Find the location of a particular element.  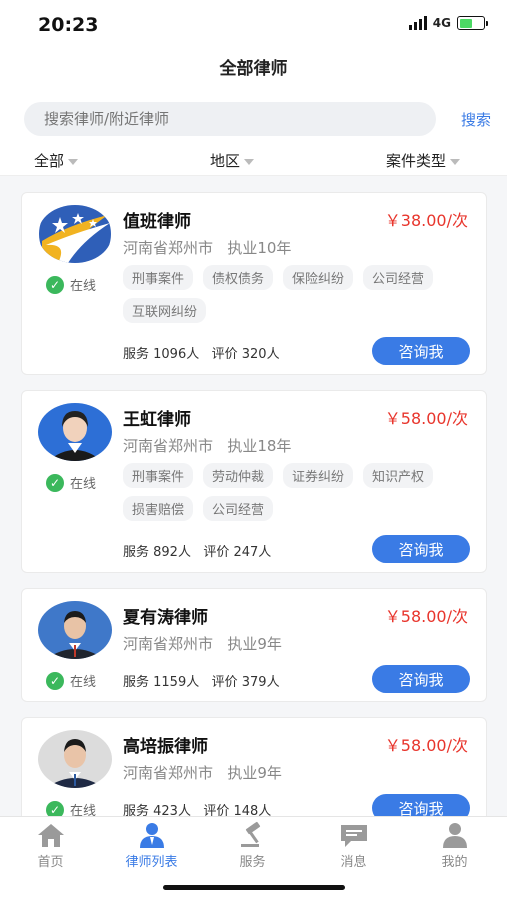

user-icon is located at coordinates (454, 835).